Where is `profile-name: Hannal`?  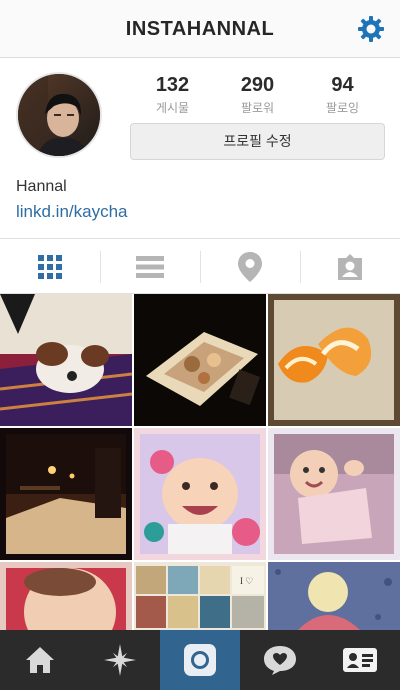
profile-name: Hannal is located at coordinates (41, 186).